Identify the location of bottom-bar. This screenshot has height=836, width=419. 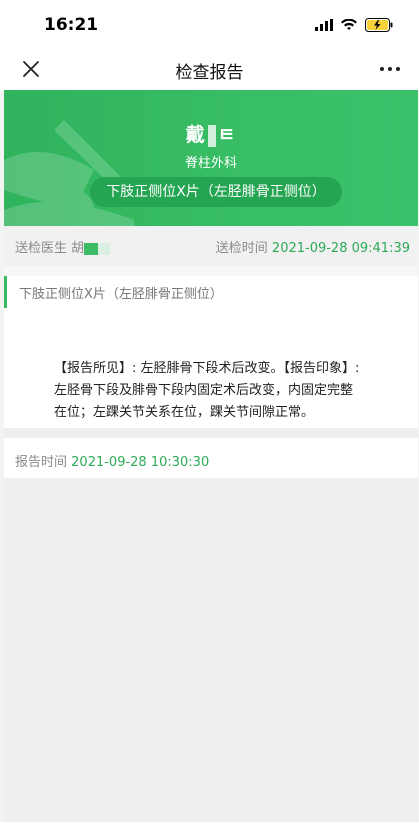
(209, 829).